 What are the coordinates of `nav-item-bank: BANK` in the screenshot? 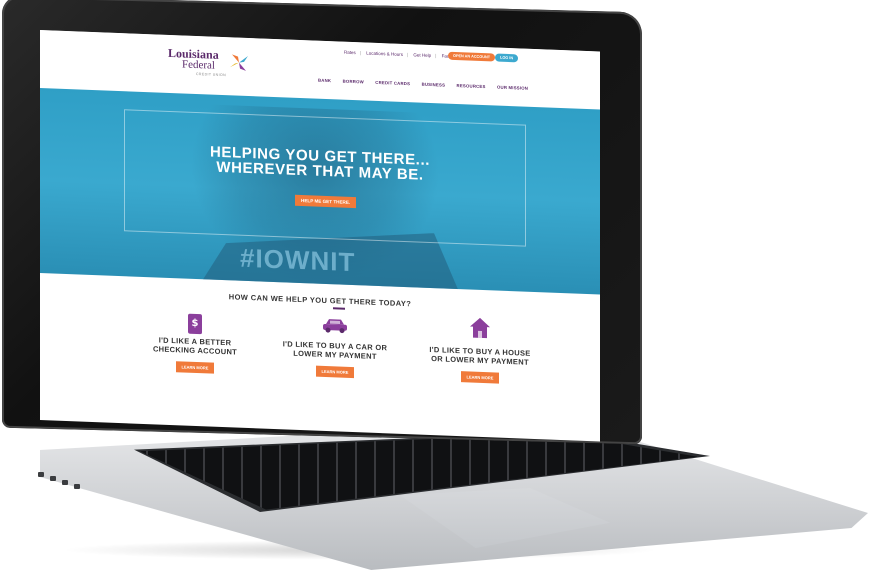 It's located at (324, 81).